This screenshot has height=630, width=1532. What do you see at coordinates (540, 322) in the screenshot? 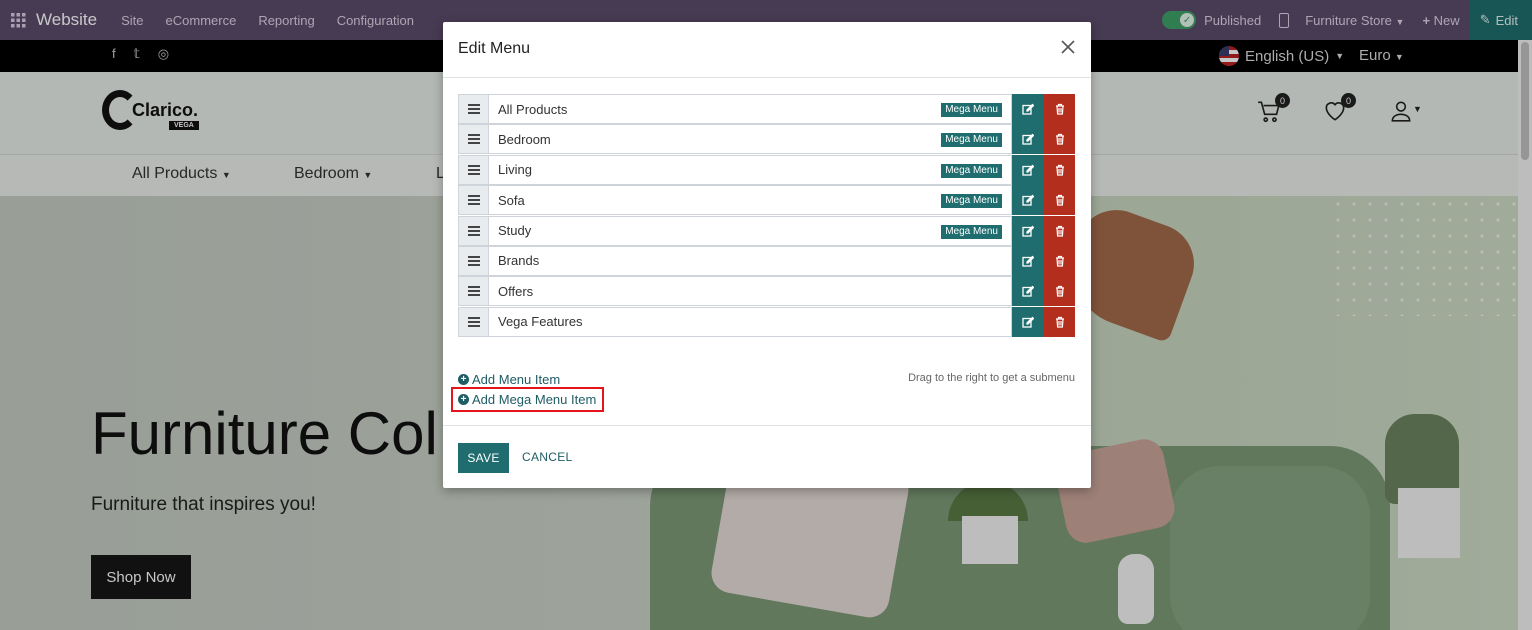
I see `menu-item-label: Vega Features` at bounding box center [540, 322].